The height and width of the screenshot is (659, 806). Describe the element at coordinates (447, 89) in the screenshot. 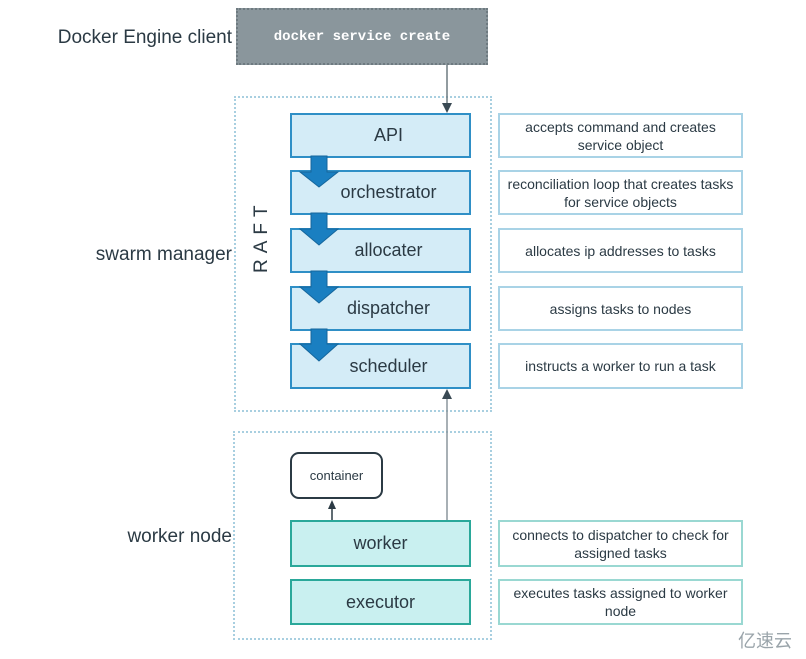

I see `client-to-api-arrow` at that location.